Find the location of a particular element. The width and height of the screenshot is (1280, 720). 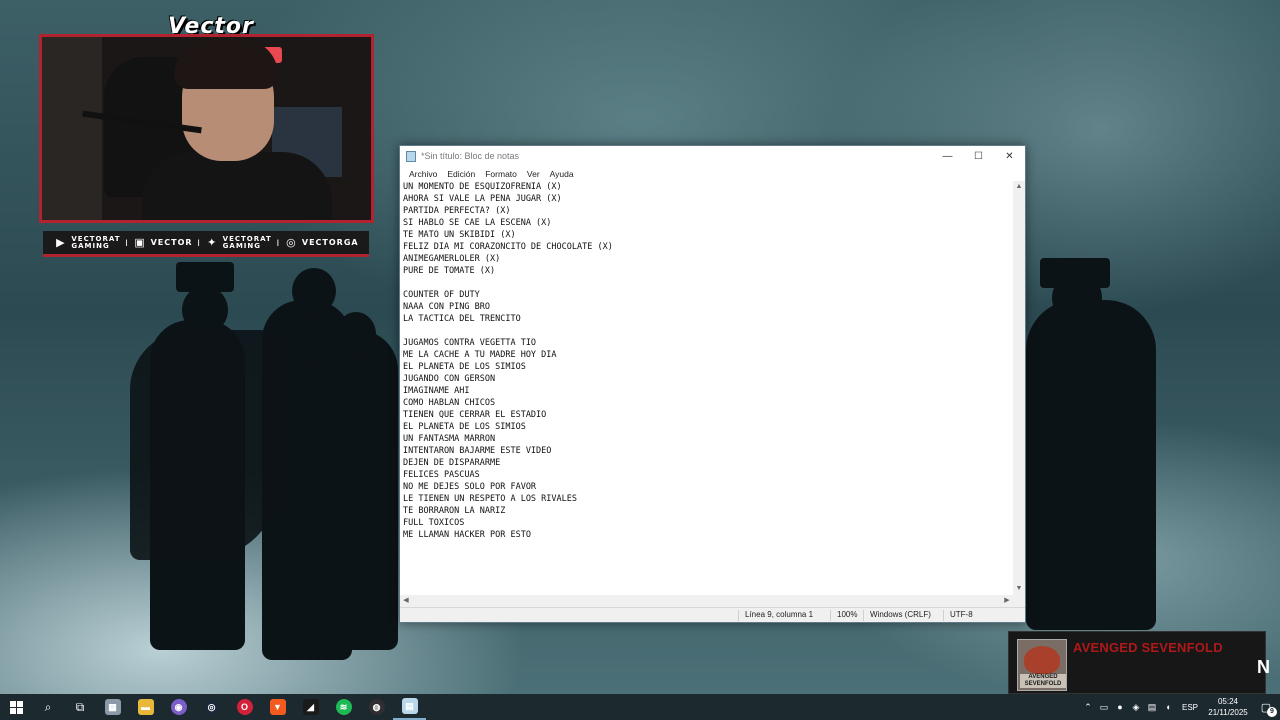

microphone-icon: ● is located at coordinates (1120, 707).